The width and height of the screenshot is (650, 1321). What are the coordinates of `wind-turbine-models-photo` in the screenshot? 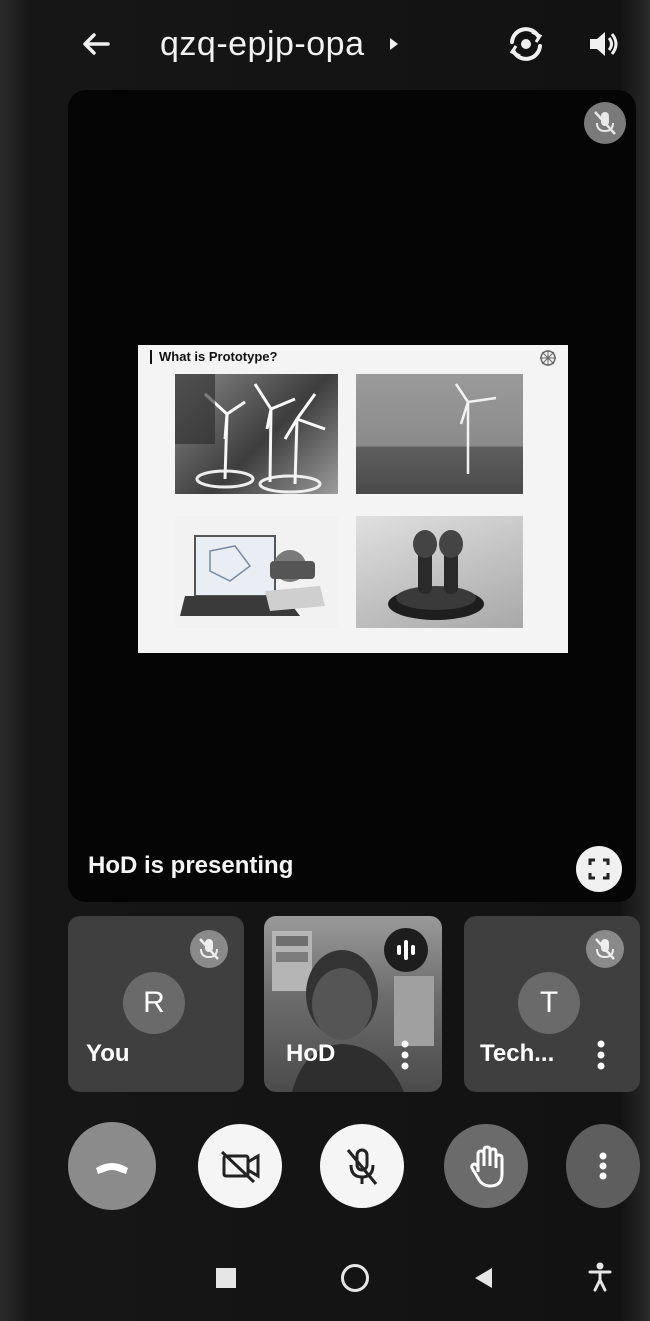 It's located at (256, 434).